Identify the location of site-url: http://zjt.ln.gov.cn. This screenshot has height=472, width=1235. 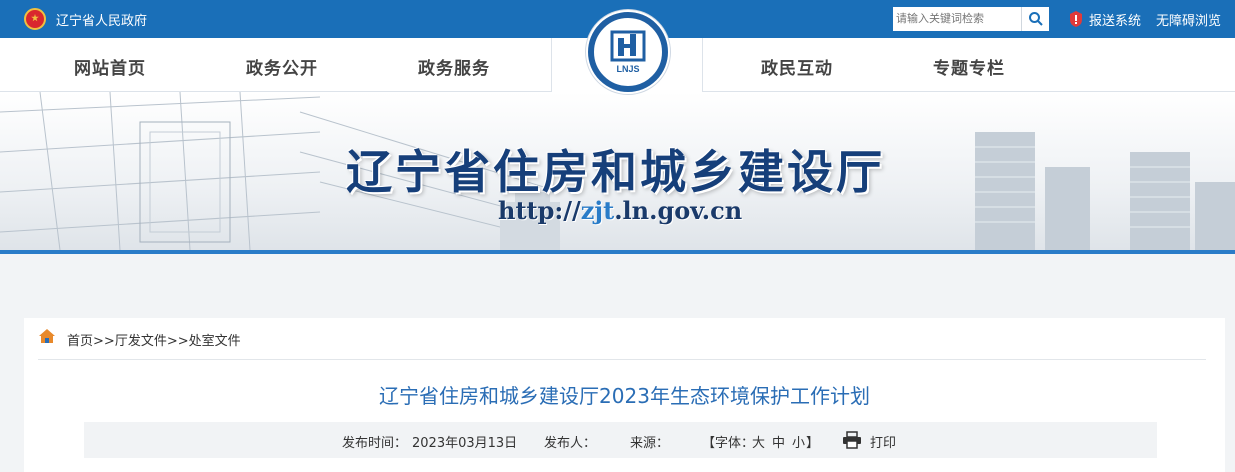
(620, 210).